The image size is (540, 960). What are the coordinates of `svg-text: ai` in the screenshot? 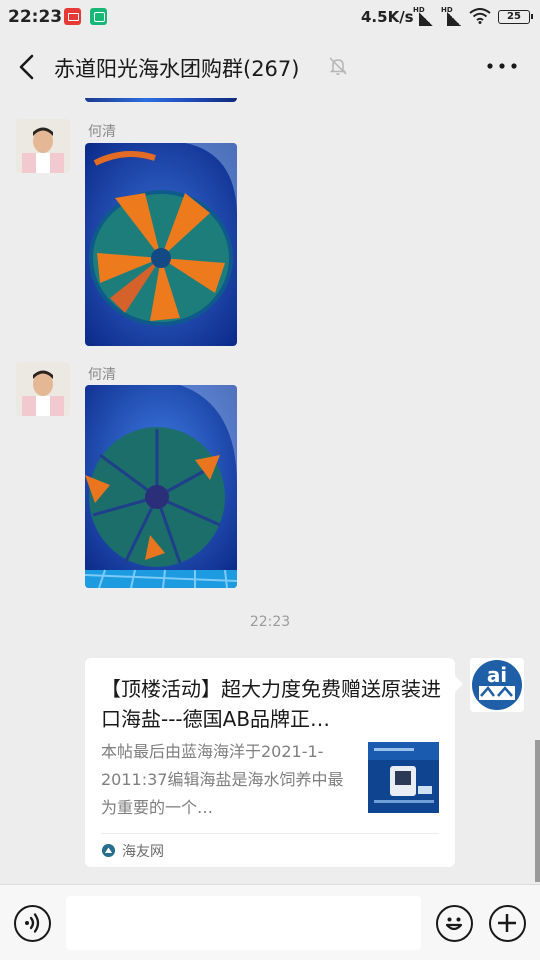 It's located at (497, 675).